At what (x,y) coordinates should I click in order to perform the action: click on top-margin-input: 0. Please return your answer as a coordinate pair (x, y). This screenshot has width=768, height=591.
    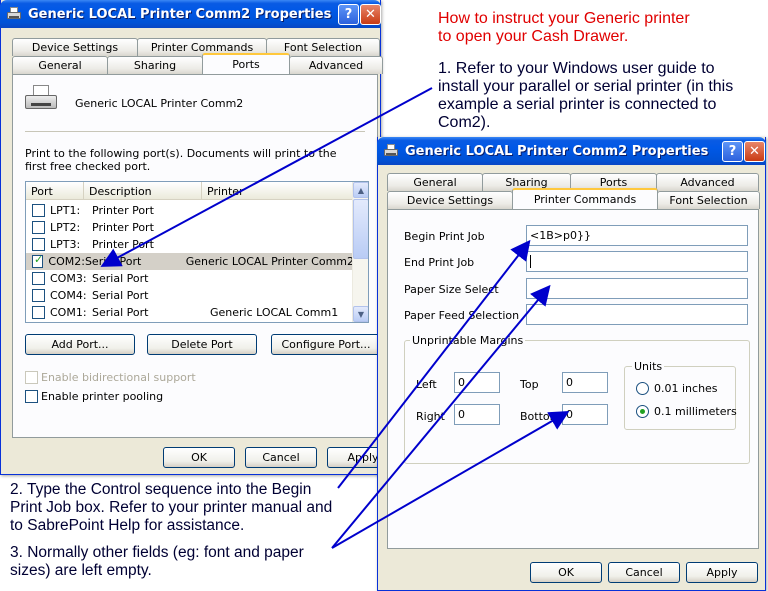
    Looking at the image, I should click on (585, 382).